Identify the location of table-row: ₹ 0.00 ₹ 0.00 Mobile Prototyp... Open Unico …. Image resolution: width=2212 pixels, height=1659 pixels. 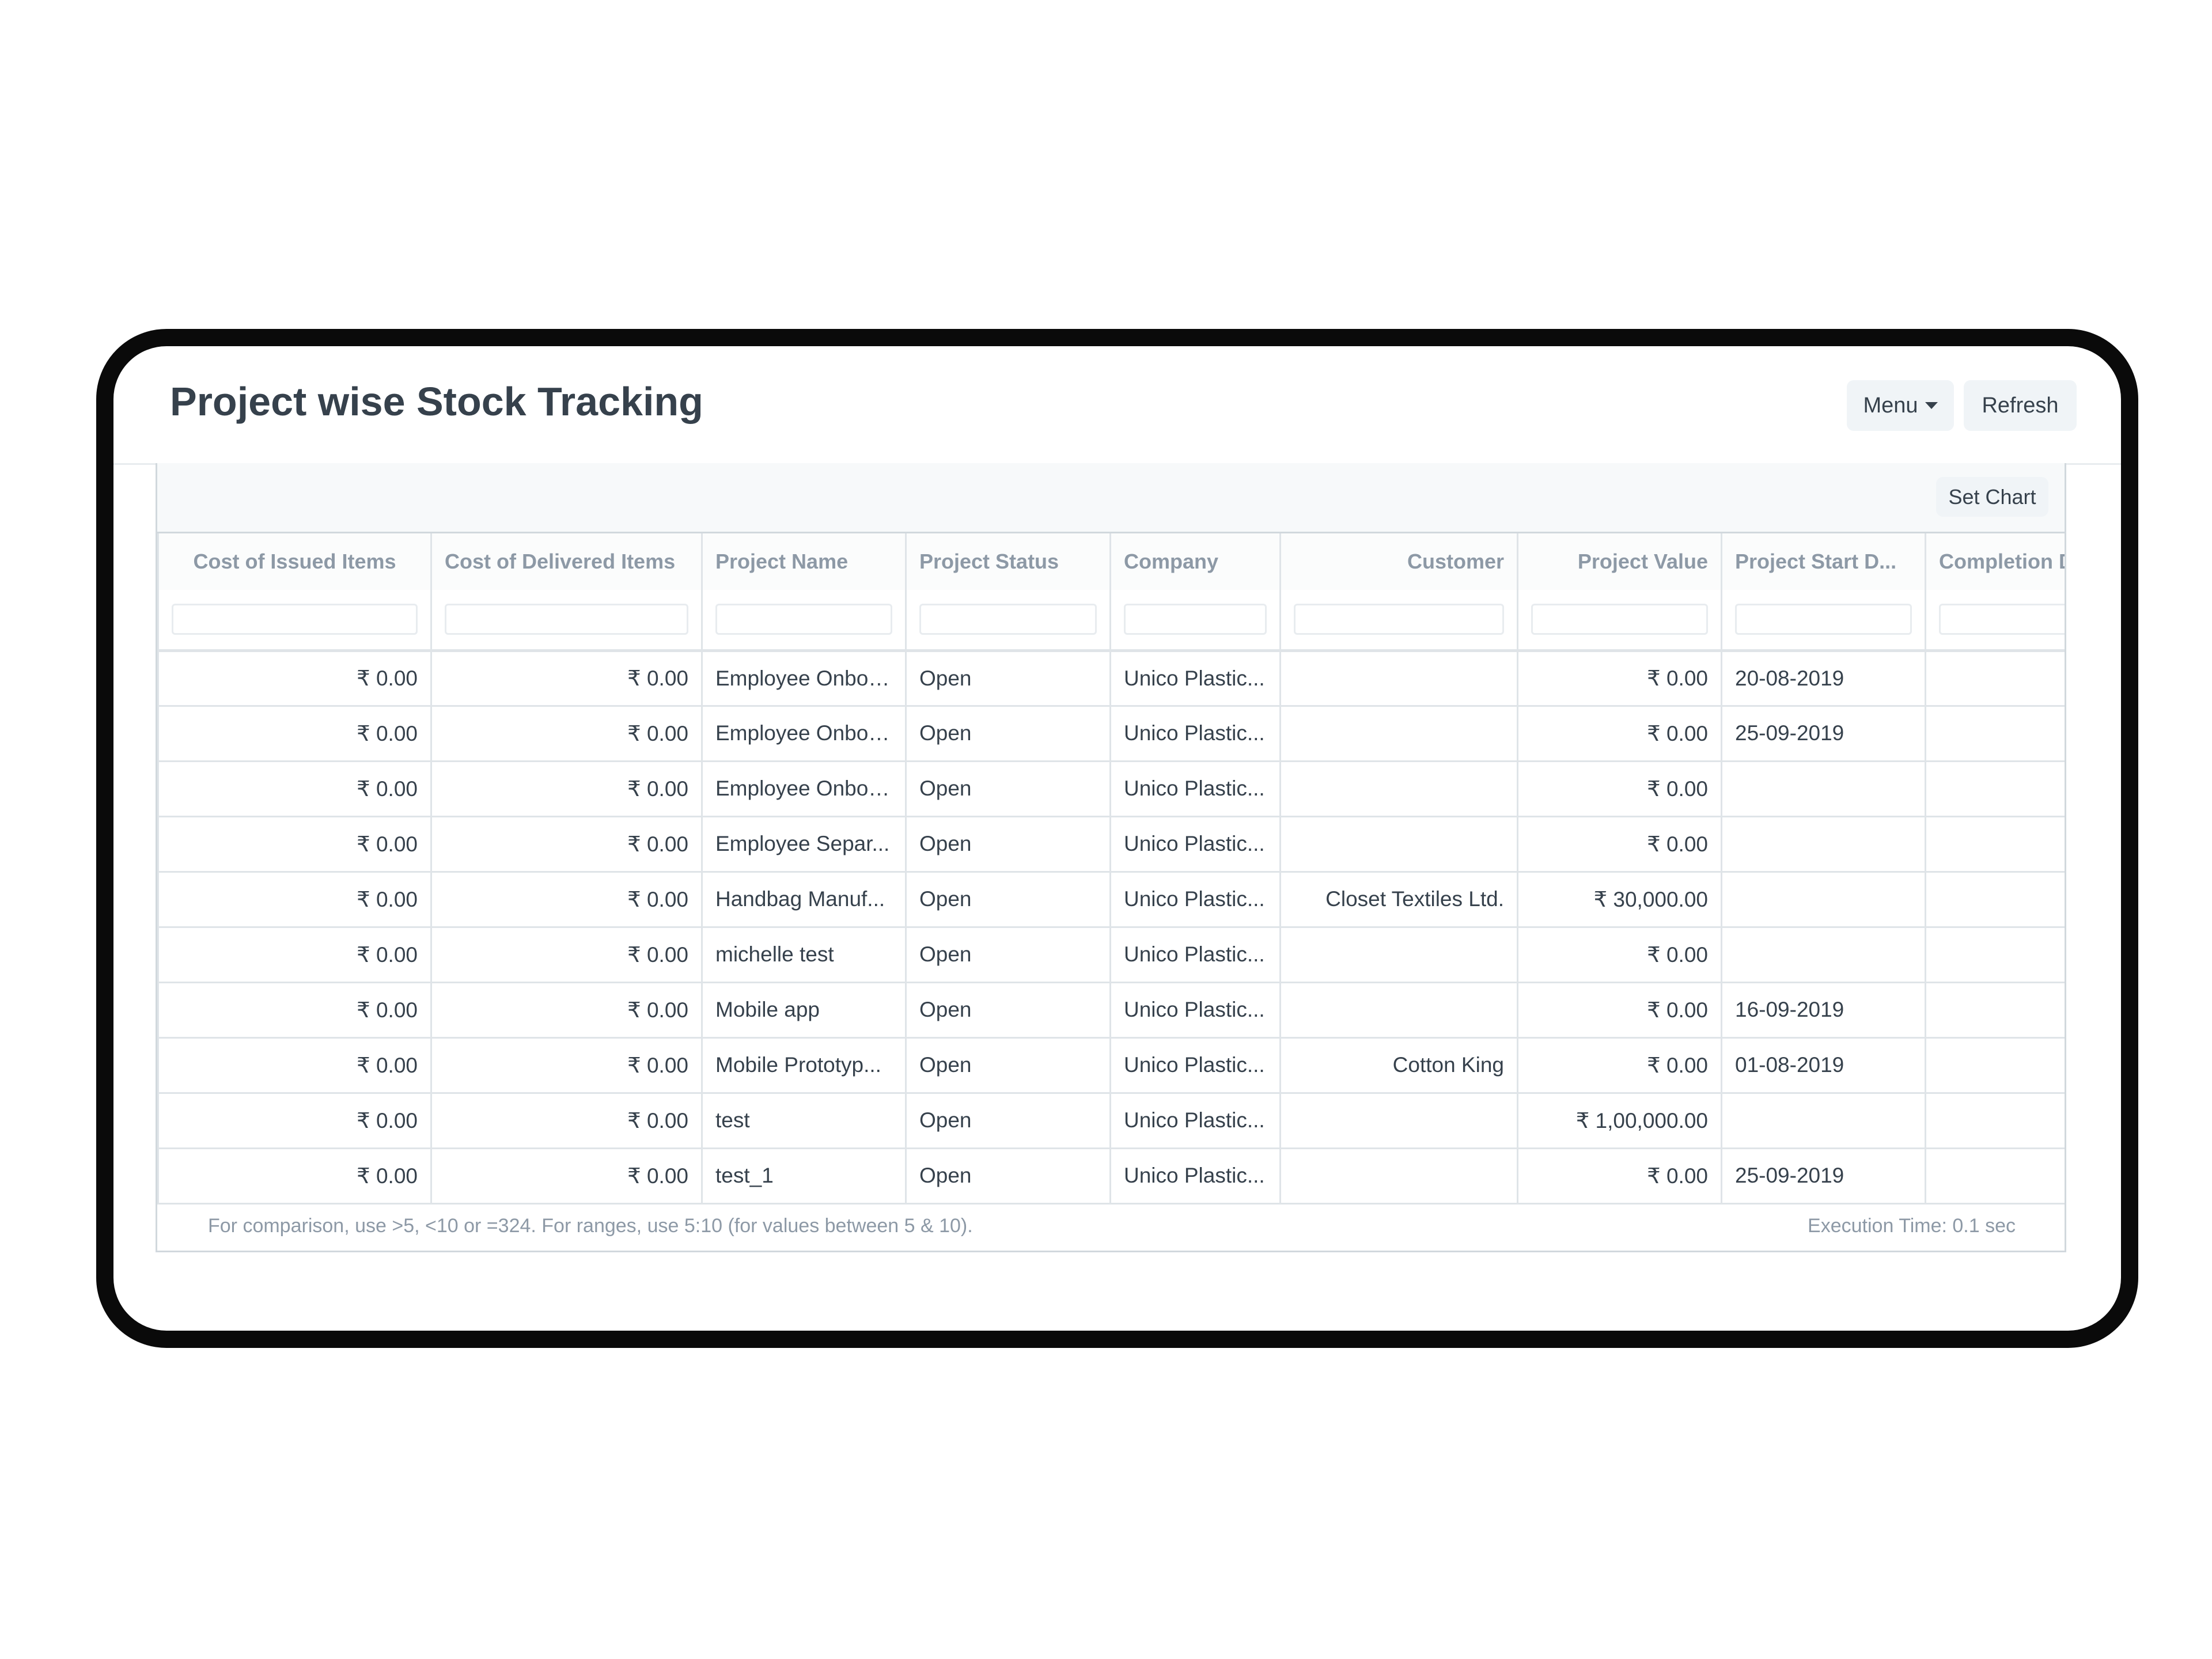
(1111, 1065).